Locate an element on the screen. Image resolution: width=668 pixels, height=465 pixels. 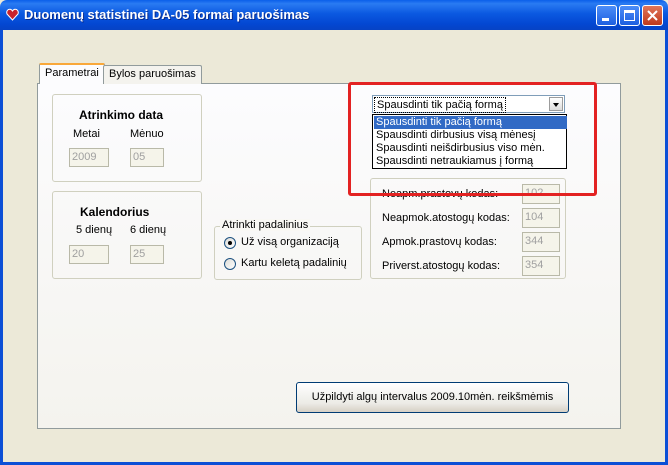
minimize-button is located at coordinates (606, 15).